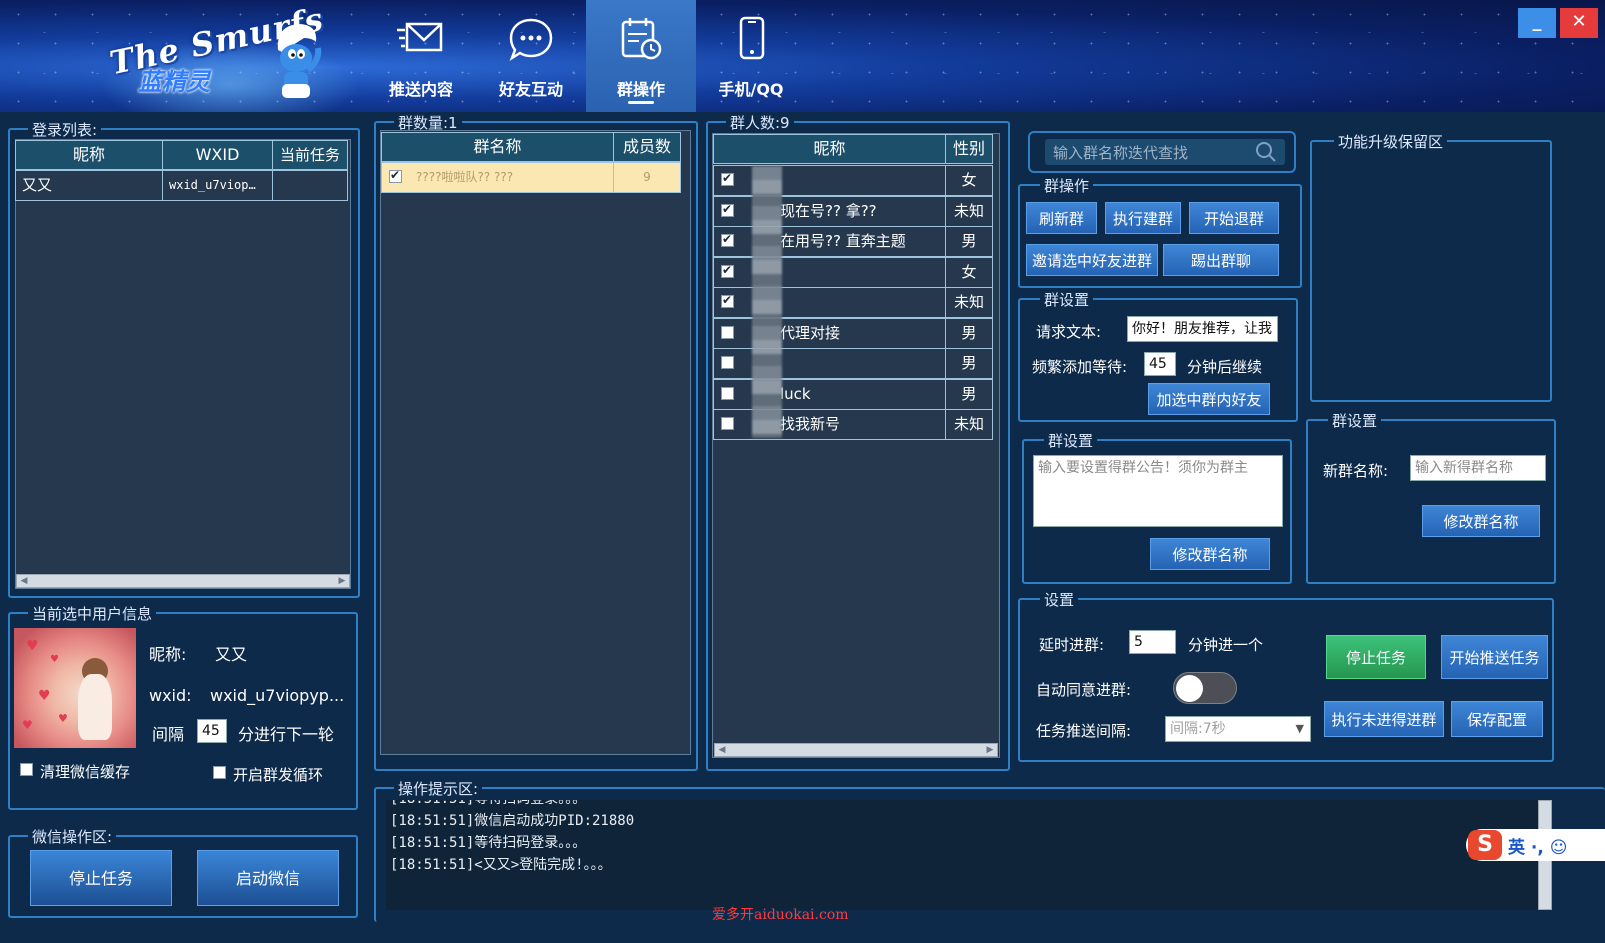 This screenshot has width=1605, height=943. I want to click on minimize-button: _, so click(1537, 23).